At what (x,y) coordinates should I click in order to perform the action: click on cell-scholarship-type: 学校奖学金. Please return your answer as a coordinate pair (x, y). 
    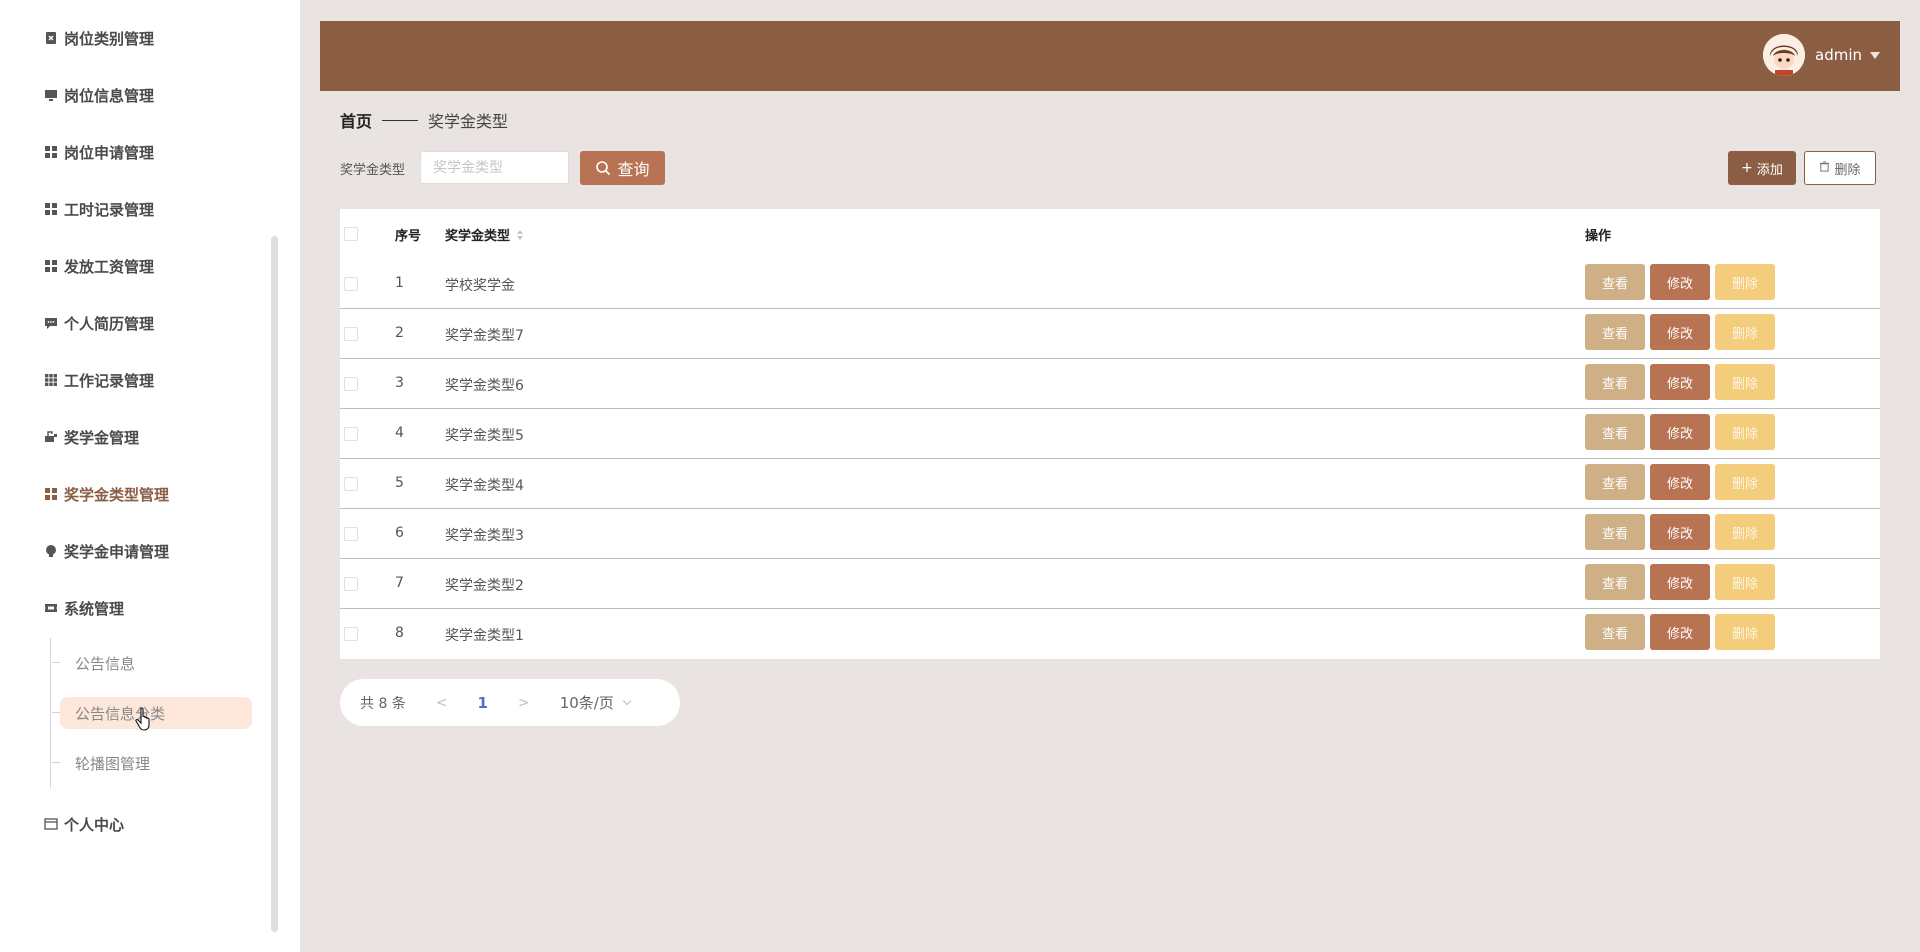
    Looking at the image, I should click on (480, 286).